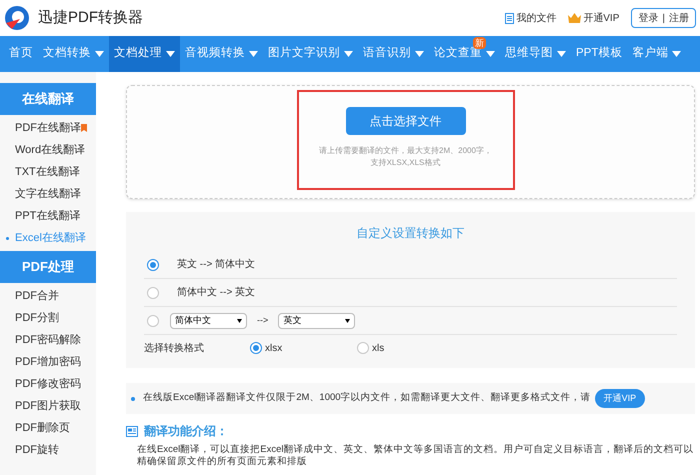 The height and width of the screenshot is (475, 700). I want to click on my-files-link: 我的文件, so click(530, 18).